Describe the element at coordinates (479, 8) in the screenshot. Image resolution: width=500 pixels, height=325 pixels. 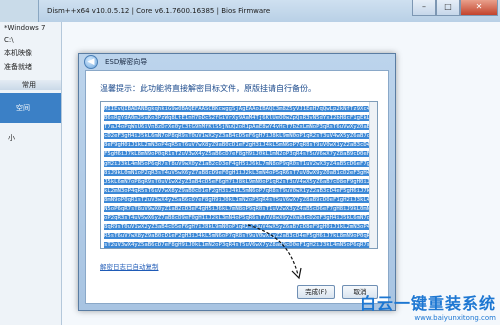
I see `close-button: ✕` at that location.